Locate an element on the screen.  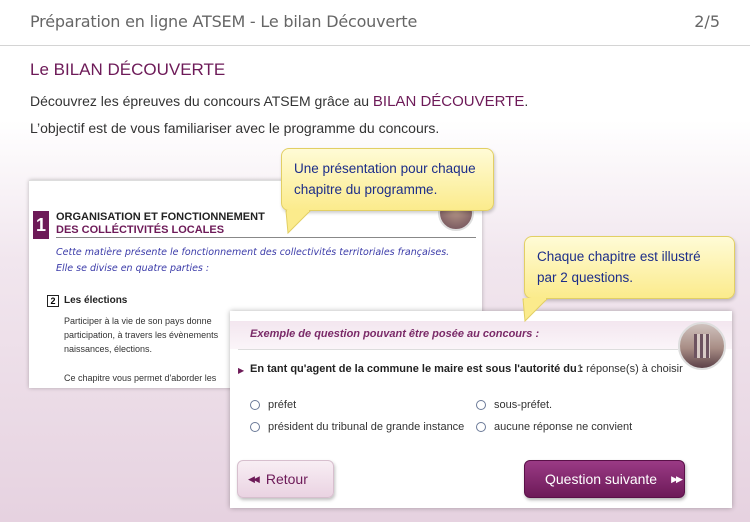
section-title: Les élections is located at coordinates (96, 300).